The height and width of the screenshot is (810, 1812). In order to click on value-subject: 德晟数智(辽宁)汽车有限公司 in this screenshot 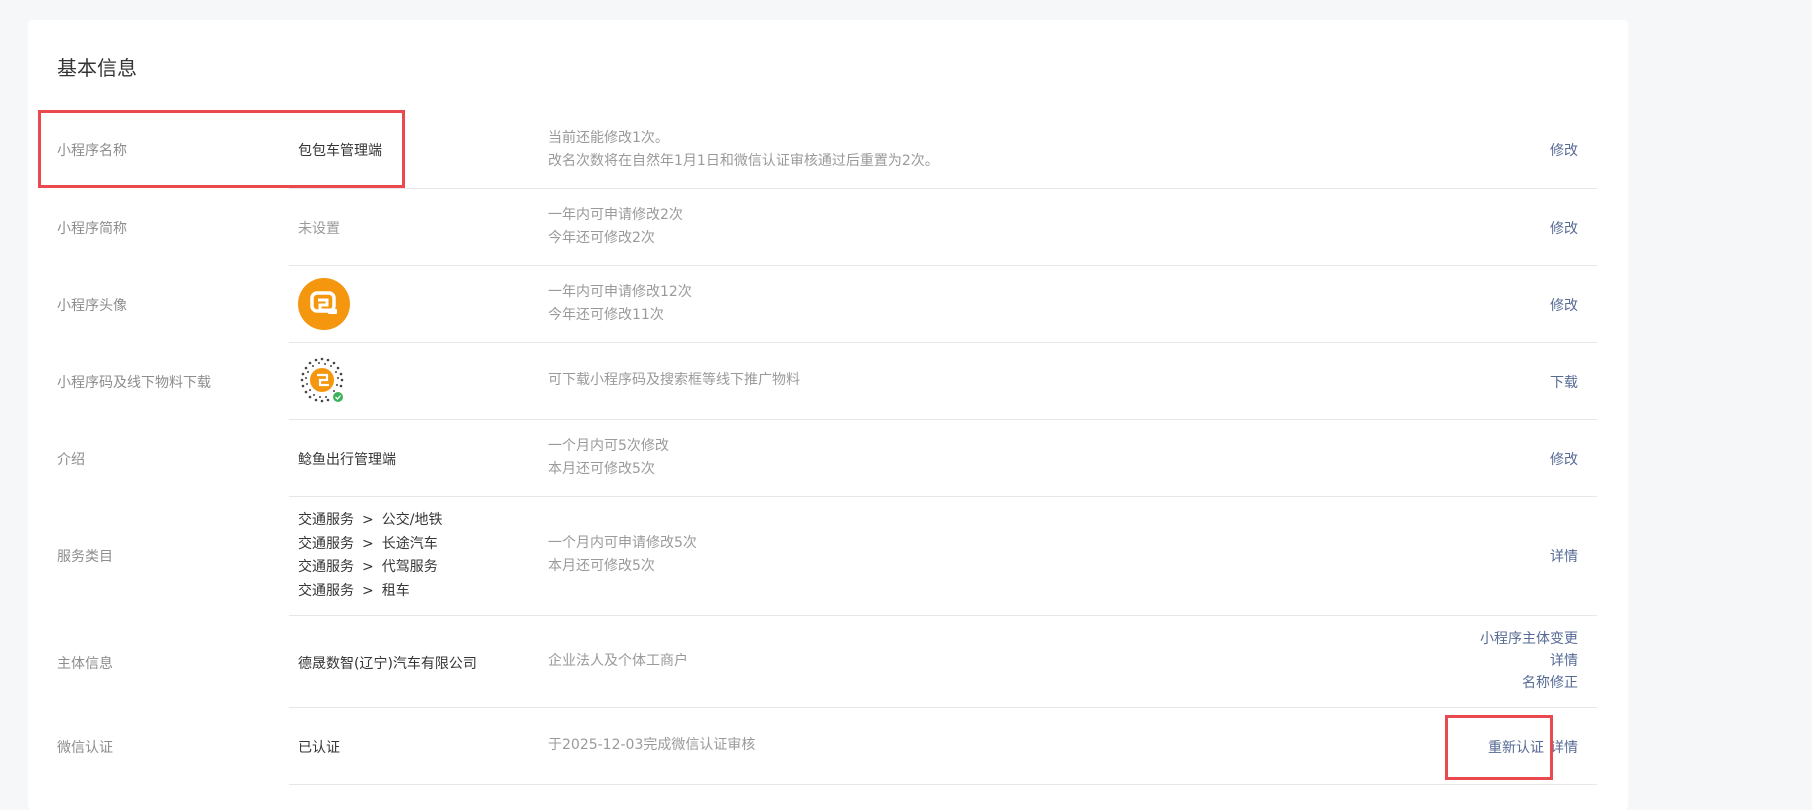, I will do `click(387, 664)`.